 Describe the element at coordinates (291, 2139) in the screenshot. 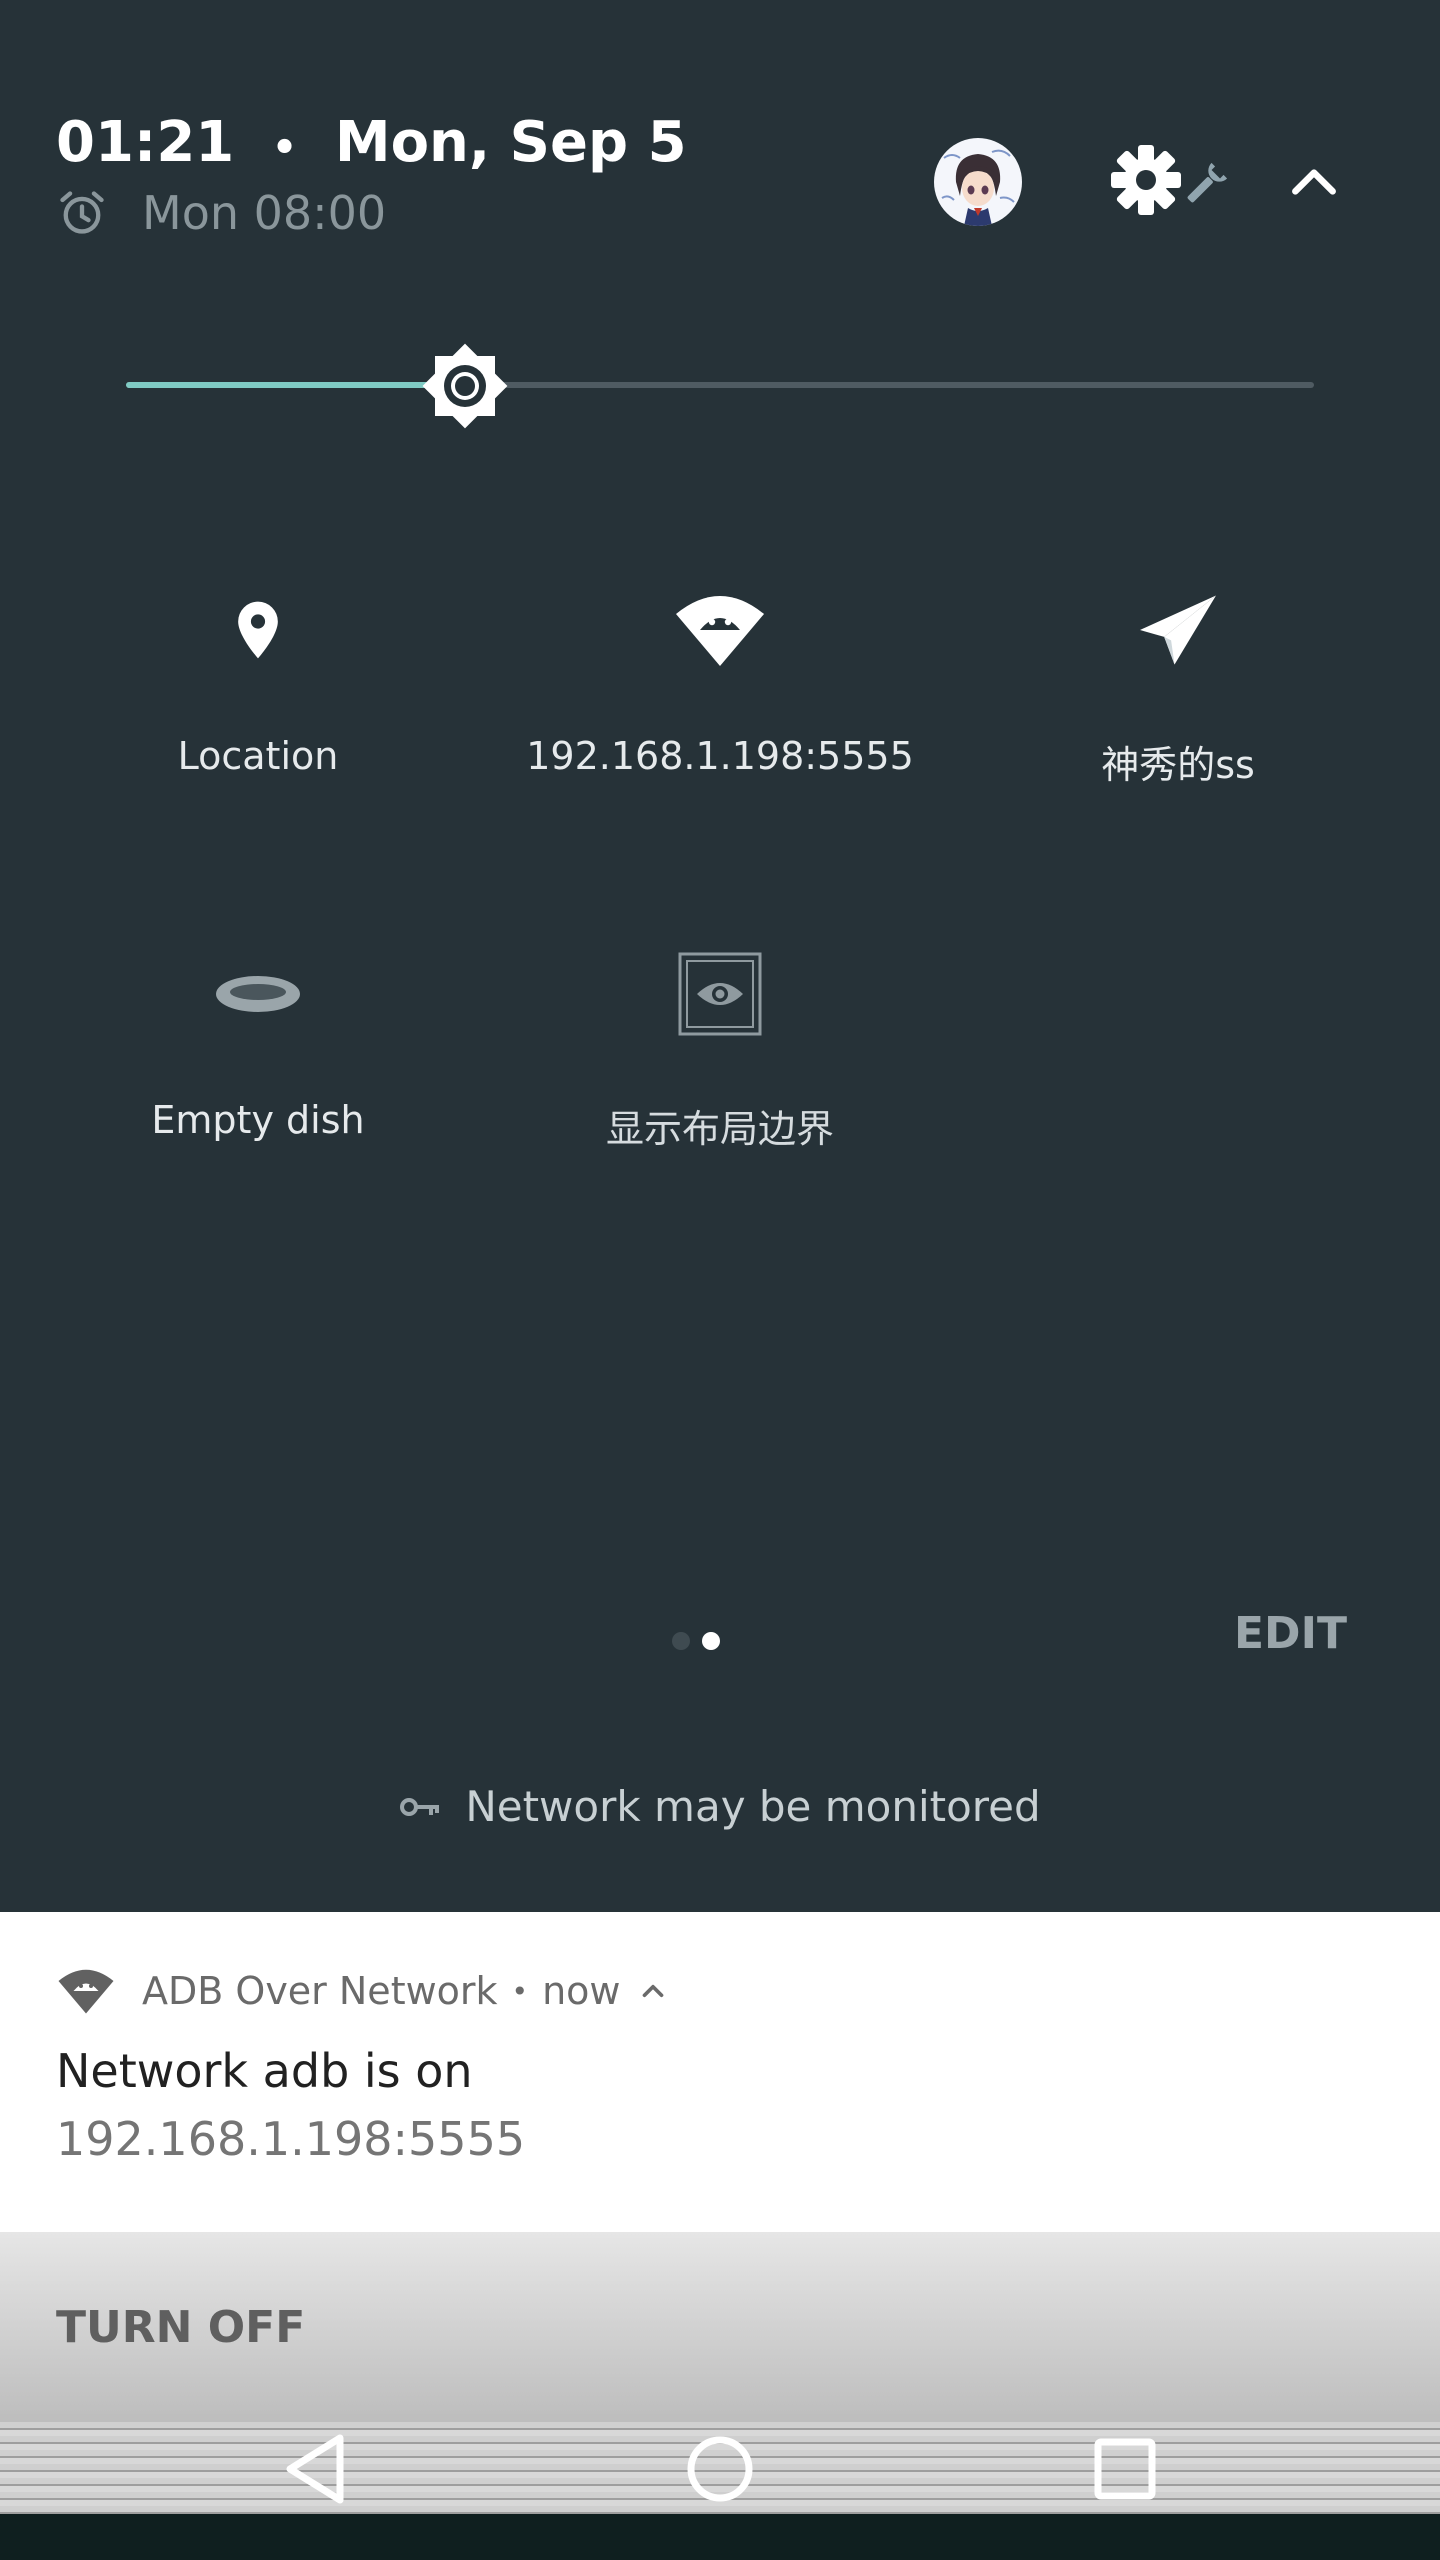

I see `notification-text: 192.168.1.198:5555` at that location.